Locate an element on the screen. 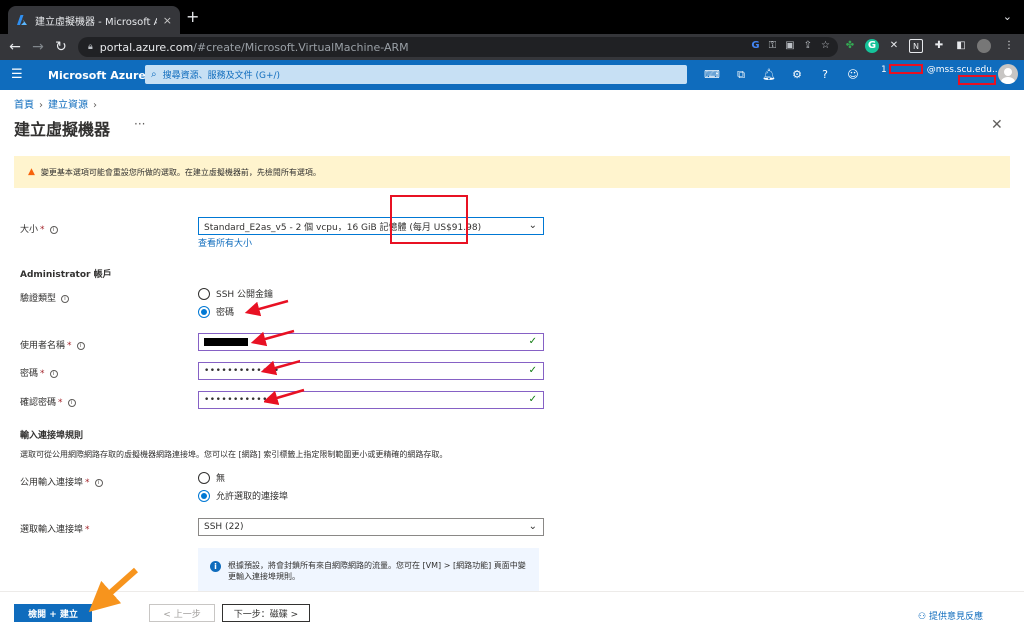 The height and width of the screenshot is (640, 1024). password-label: 密碼 * i is located at coordinates (39, 372).